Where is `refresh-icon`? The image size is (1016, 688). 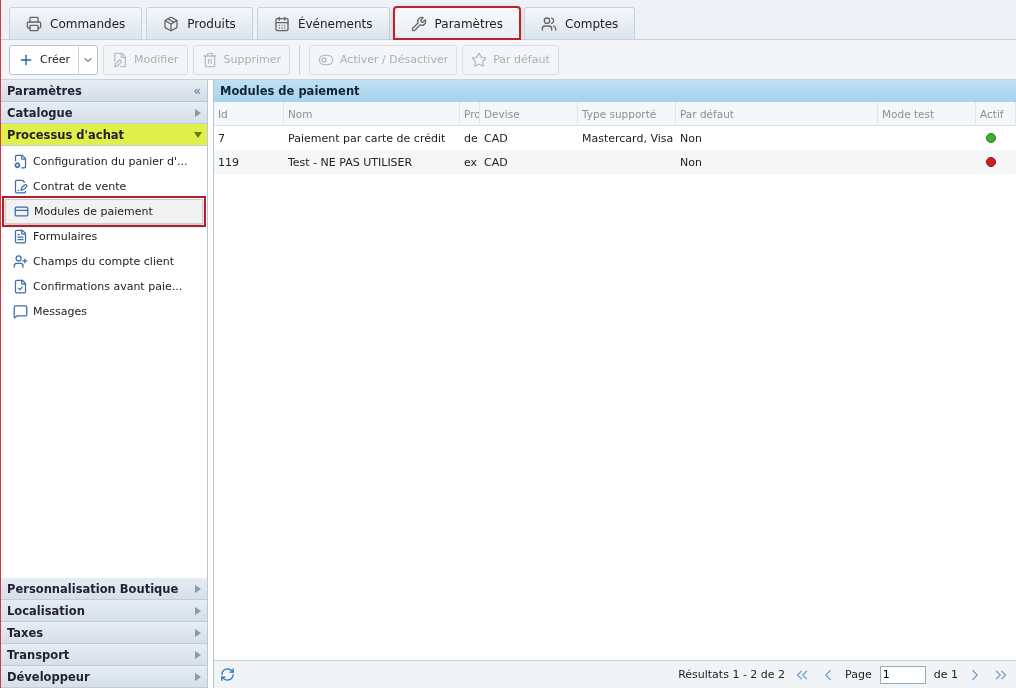
refresh-icon is located at coordinates (227, 674).